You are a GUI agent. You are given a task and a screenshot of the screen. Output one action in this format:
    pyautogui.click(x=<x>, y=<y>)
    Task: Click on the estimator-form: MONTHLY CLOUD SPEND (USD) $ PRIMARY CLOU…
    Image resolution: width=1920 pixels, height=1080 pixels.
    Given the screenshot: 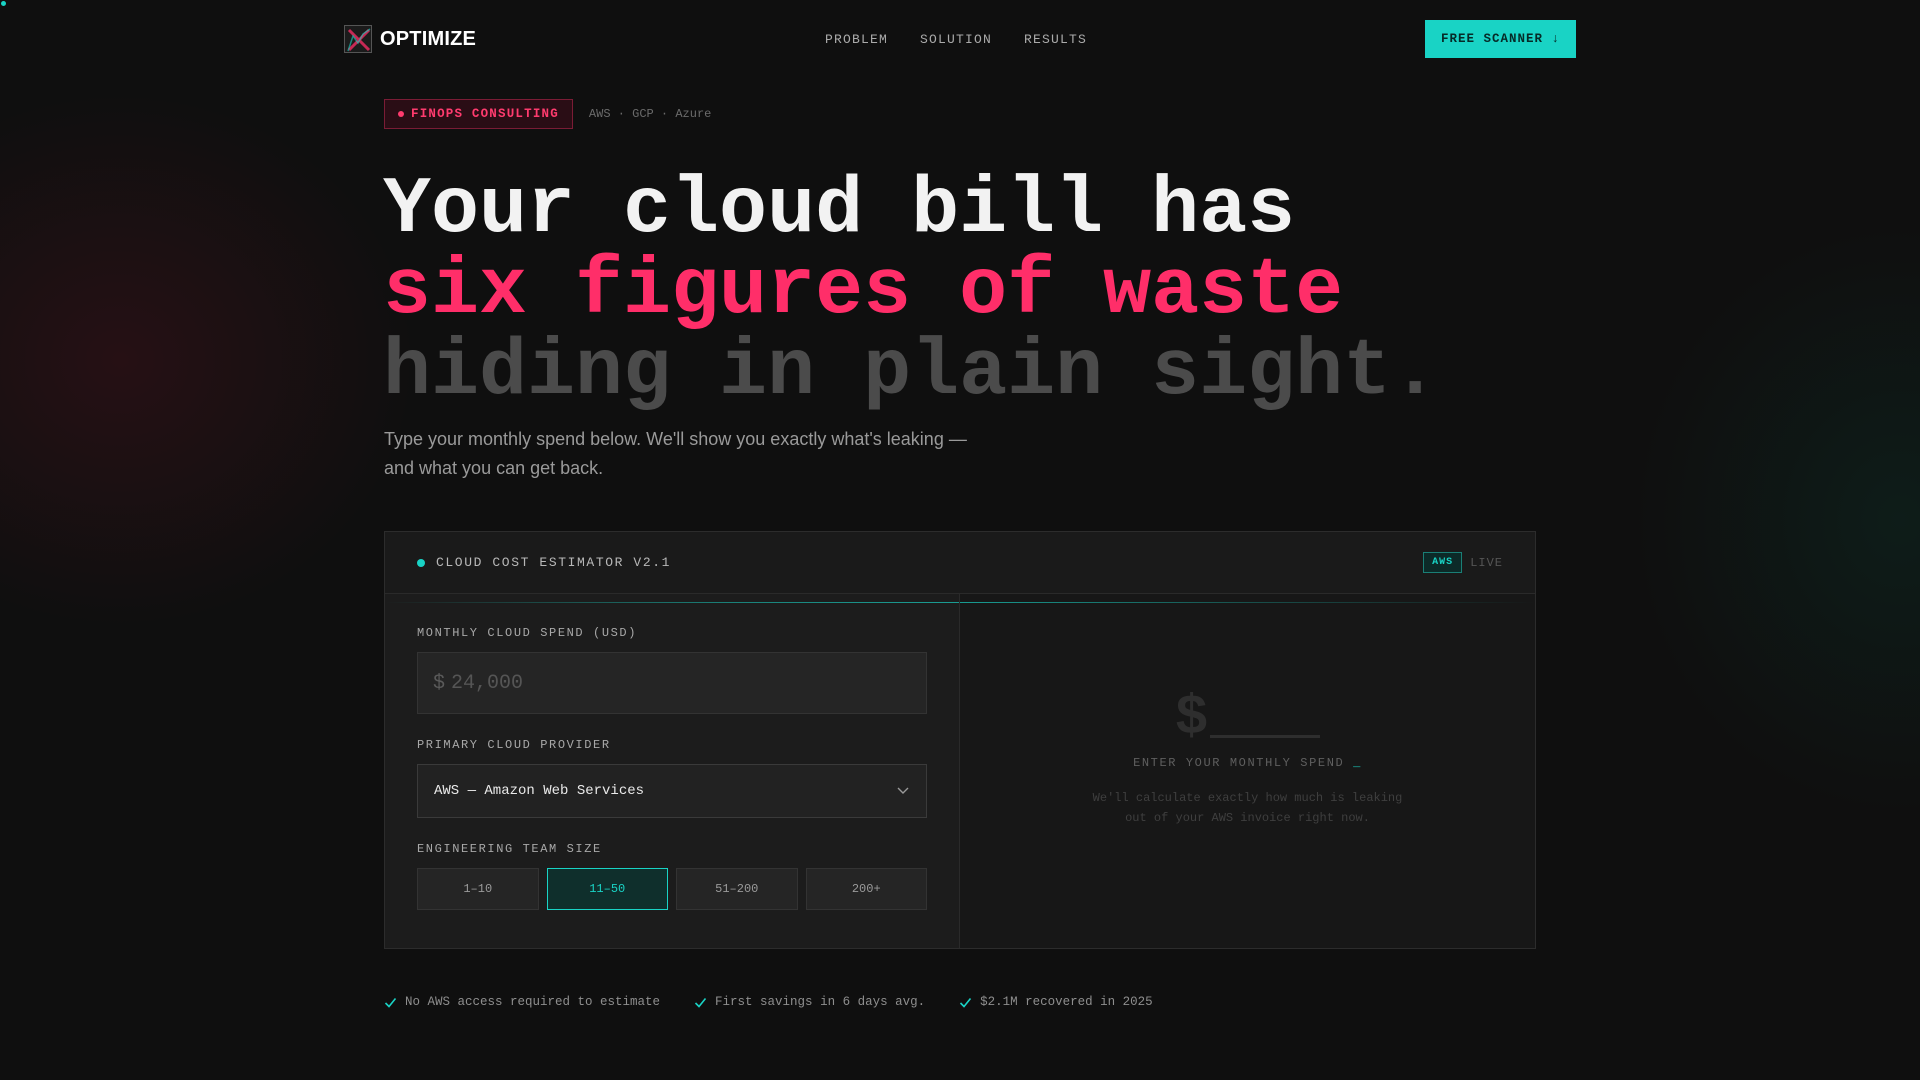 What is the action you would take?
    pyautogui.click(x=672, y=771)
    